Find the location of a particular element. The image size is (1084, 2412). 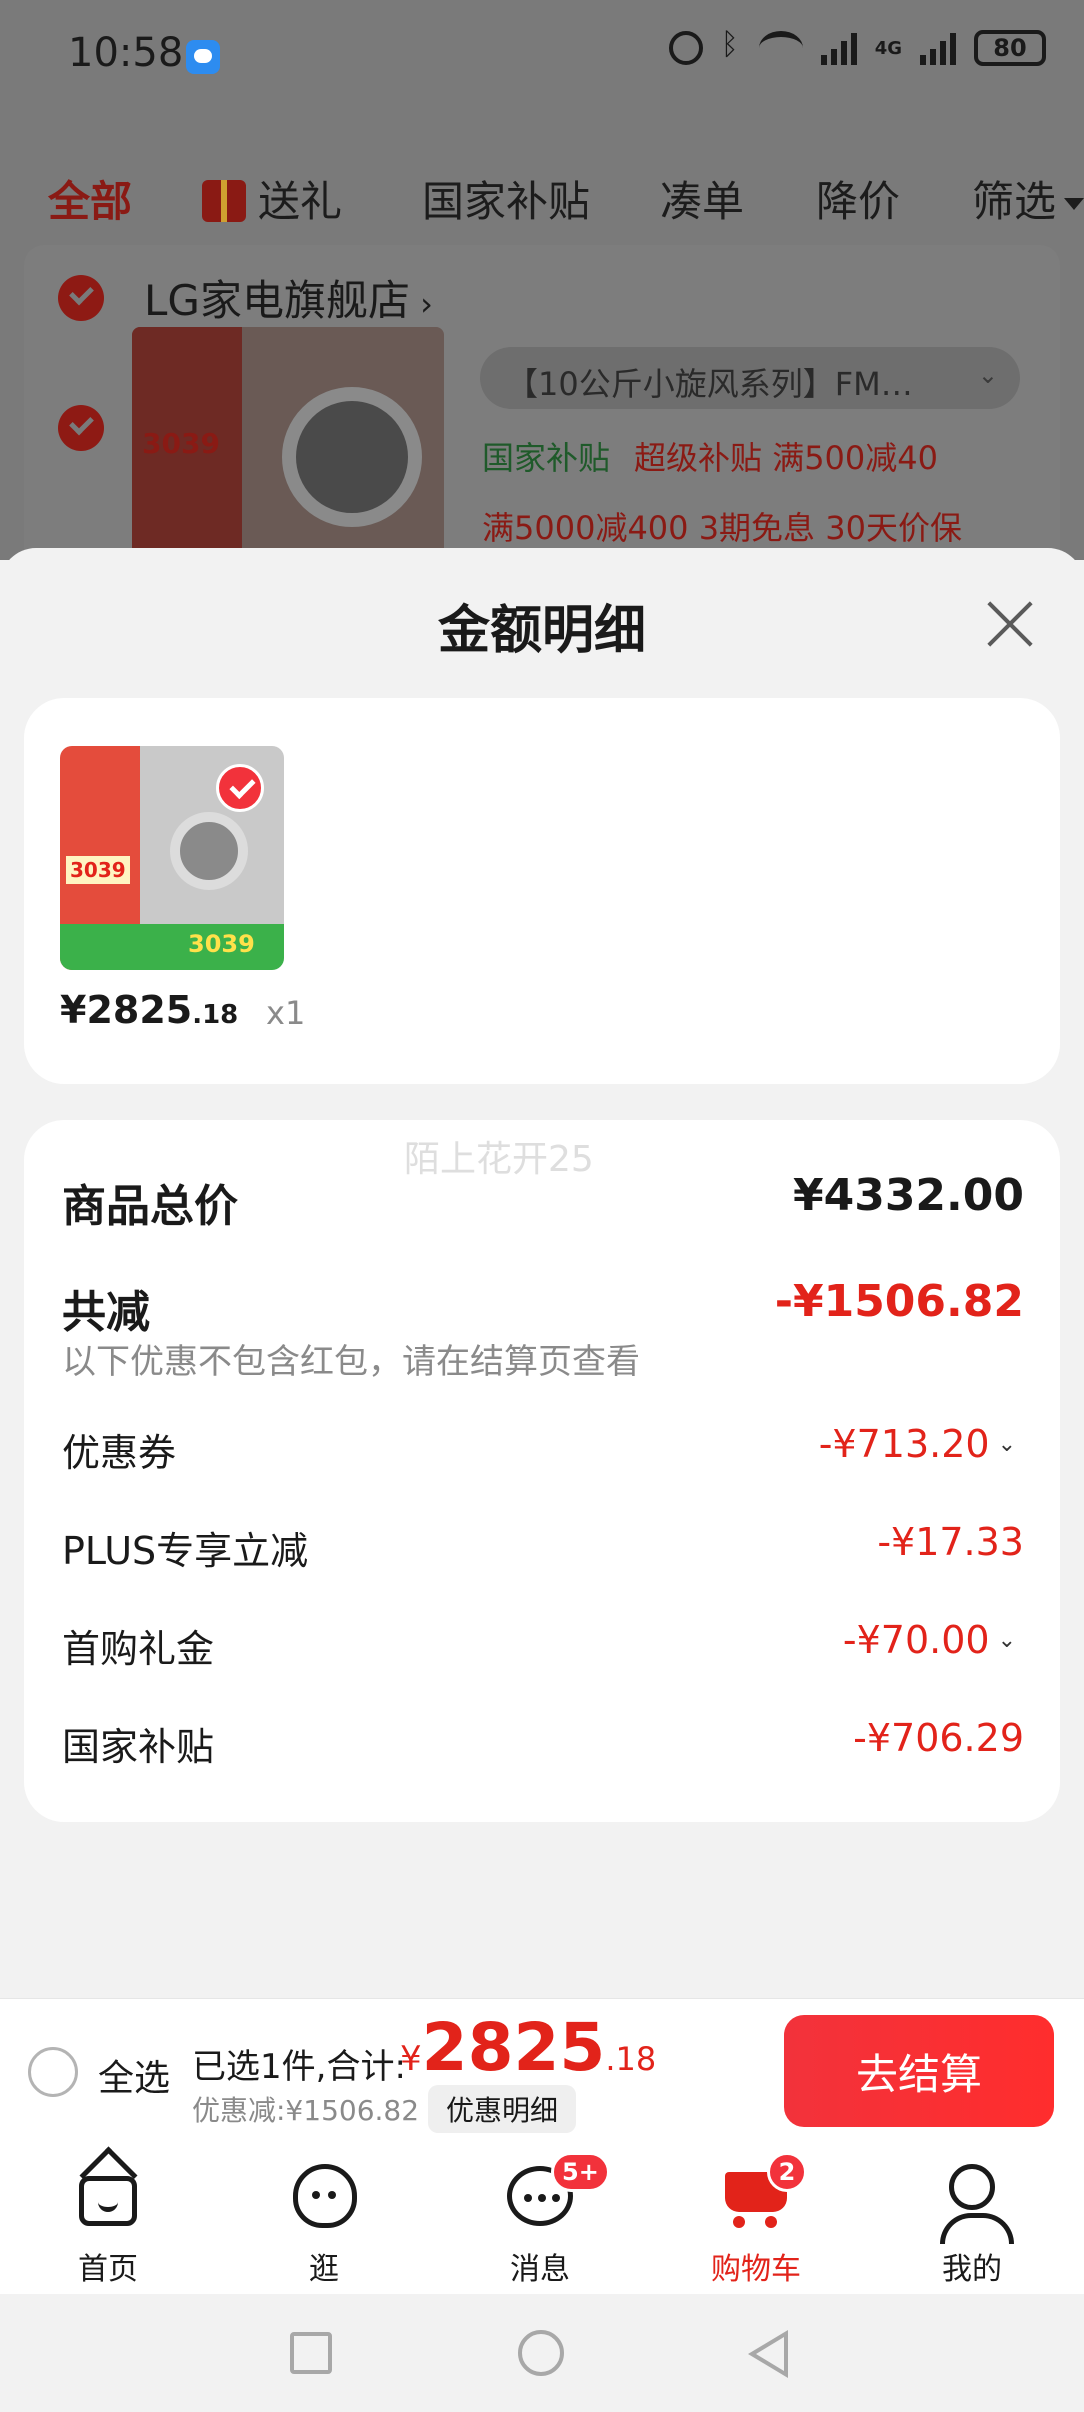

network-type: 4G is located at coordinates (888, 48).